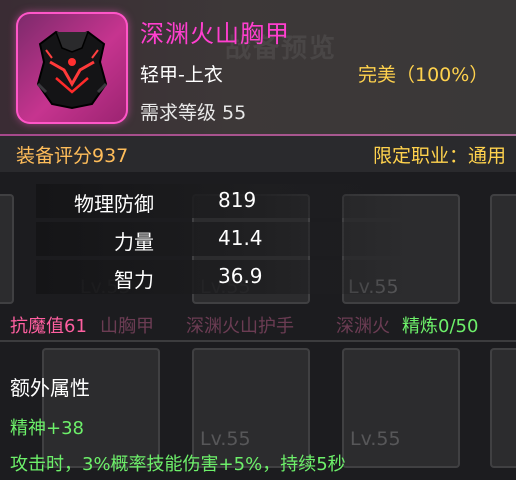 The height and width of the screenshot is (480, 516). Describe the element at coordinates (423, 75) in the screenshot. I see `item-quality: 完美（100%）` at that location.